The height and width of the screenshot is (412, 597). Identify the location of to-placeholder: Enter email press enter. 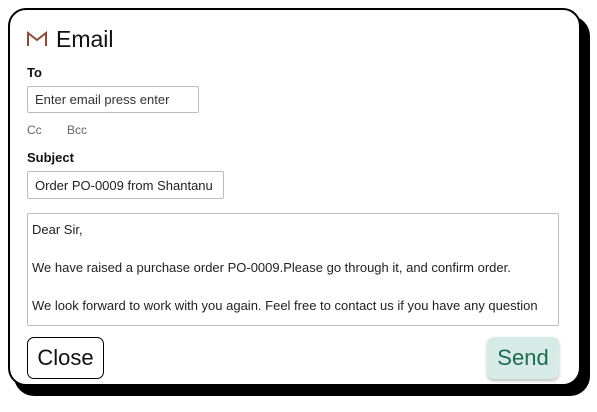
(102, 99).